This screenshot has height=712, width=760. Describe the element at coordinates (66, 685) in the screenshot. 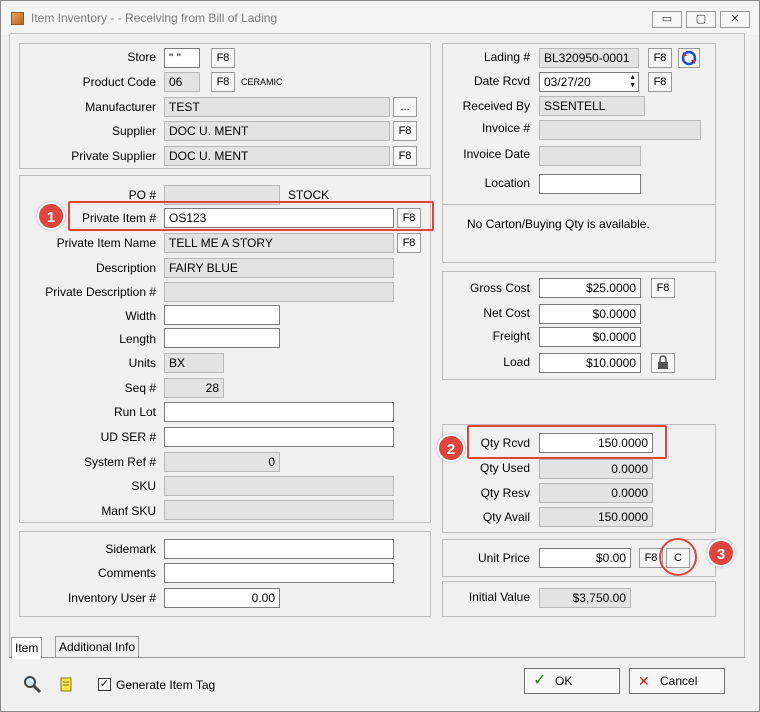

I see `note-icon` at that location.